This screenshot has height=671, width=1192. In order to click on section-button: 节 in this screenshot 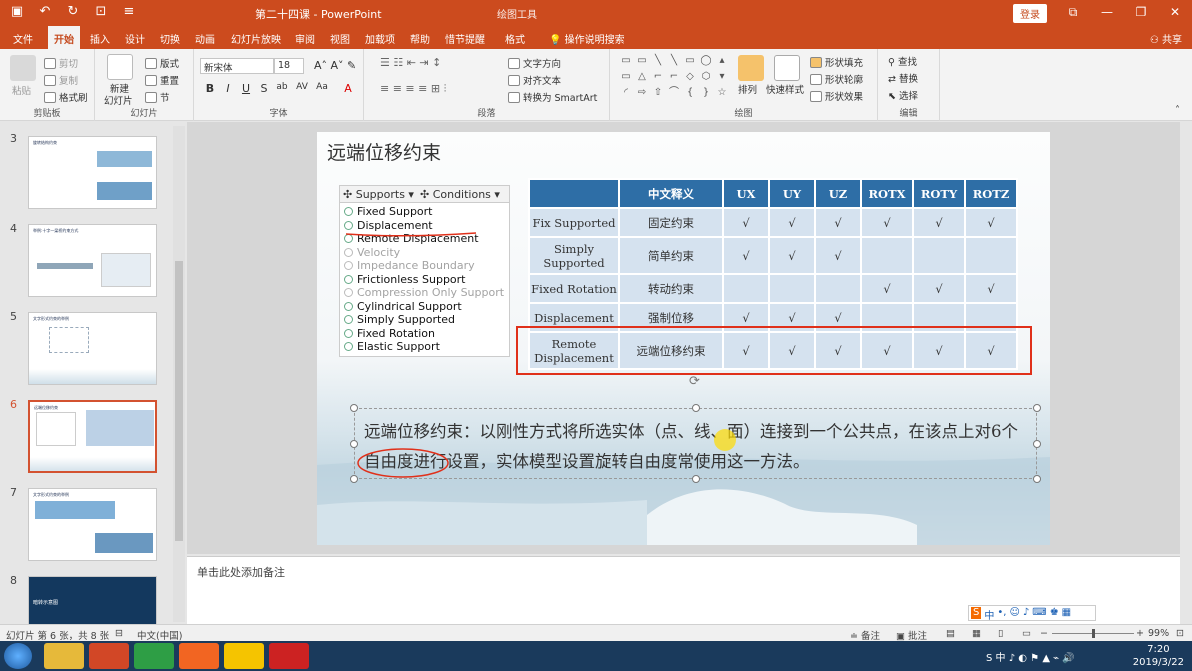, I will do `click(157, 97)`.